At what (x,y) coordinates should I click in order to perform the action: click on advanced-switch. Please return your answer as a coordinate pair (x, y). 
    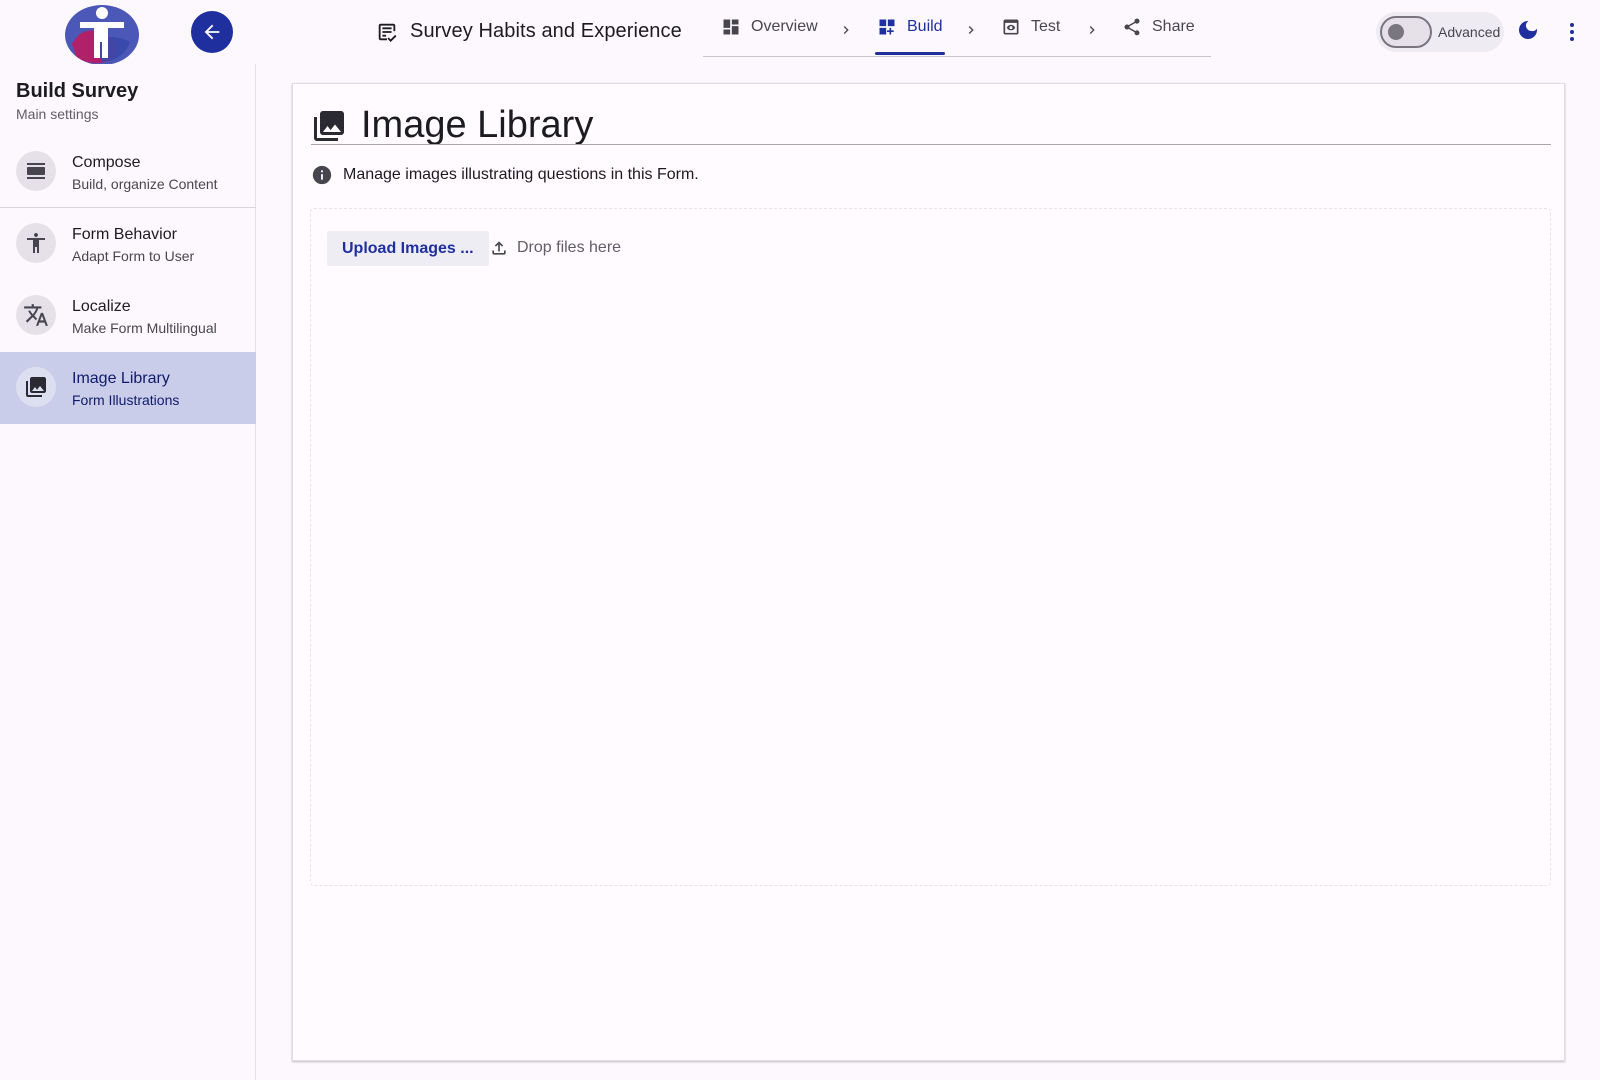
    Looking at the image, I should click on (1406, 32).